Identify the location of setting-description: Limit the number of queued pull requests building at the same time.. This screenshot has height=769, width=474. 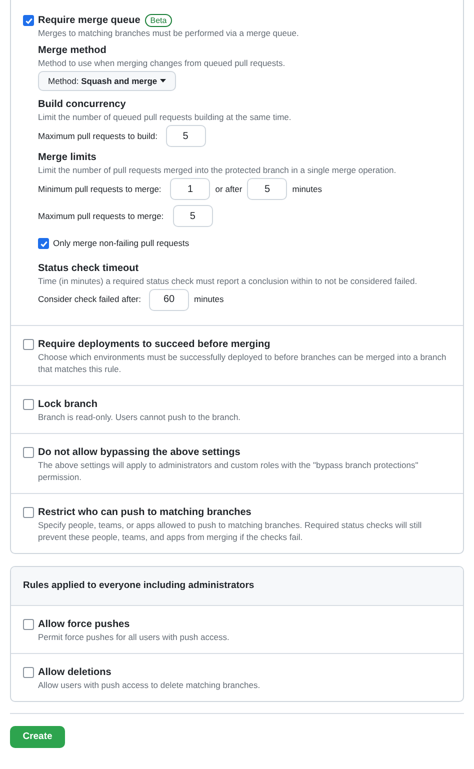
(165, 117).